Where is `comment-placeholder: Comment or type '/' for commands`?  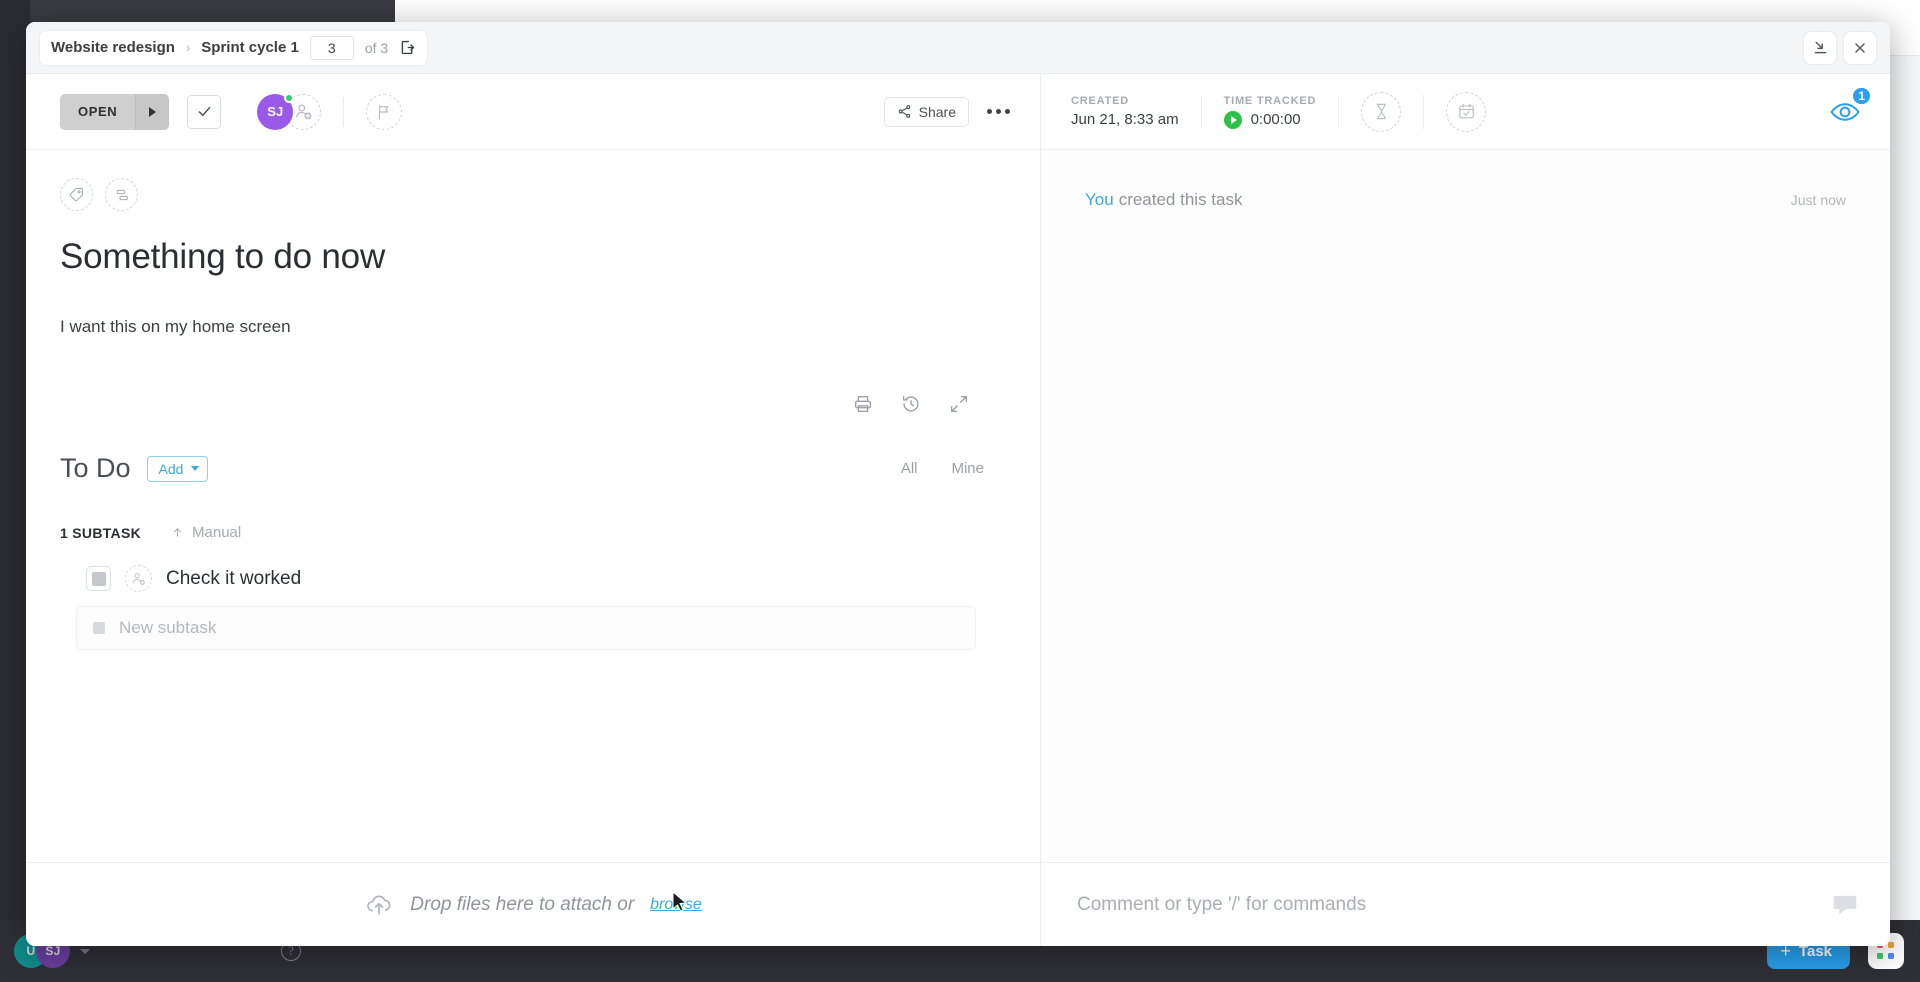 comment-placeholder: Comment or type '/' for commands is located at coordinates (1222, 904).